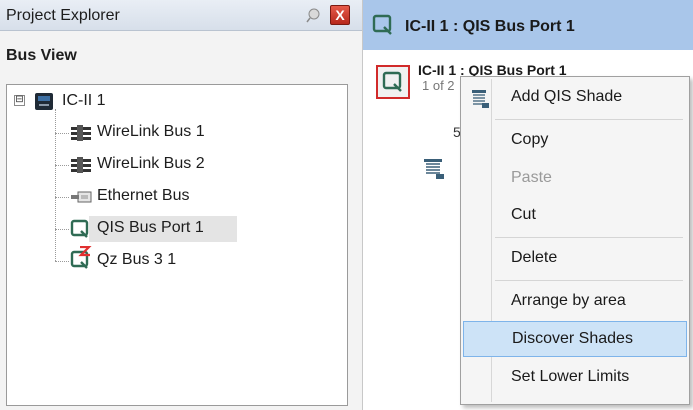 The image size is (693, 410). What do you see at coordinates (481, 101) in the screenshot?
I see `add-shade-icon` at bounding box center [481, 101].